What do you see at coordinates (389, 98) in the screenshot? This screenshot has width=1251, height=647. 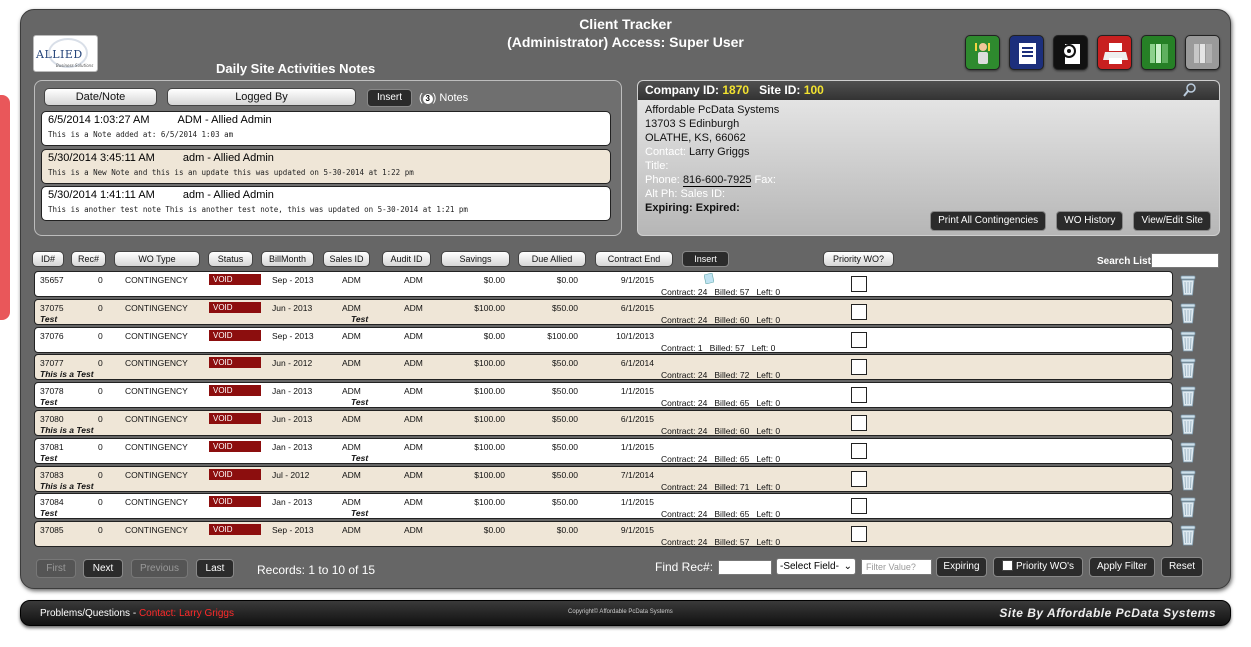 I see `insert-note-button: Insert` at bounding box center [389, 98].